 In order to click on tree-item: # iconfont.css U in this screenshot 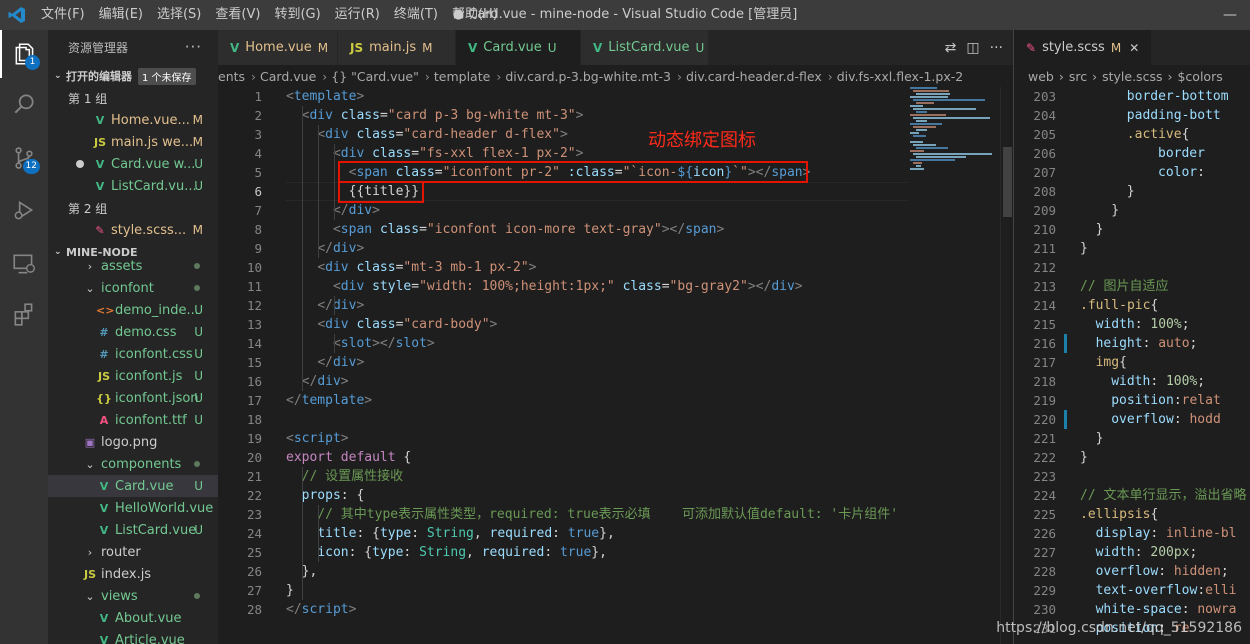, I will do `click(133, 354)`.